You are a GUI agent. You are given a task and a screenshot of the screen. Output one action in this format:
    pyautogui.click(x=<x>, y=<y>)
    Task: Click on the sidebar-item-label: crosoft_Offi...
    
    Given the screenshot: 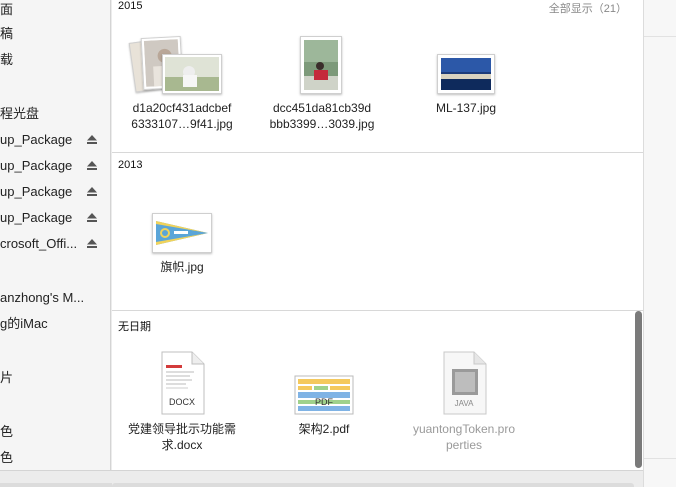 What is the action you would take?
    pyautogui.click(x=39, y=243)
    